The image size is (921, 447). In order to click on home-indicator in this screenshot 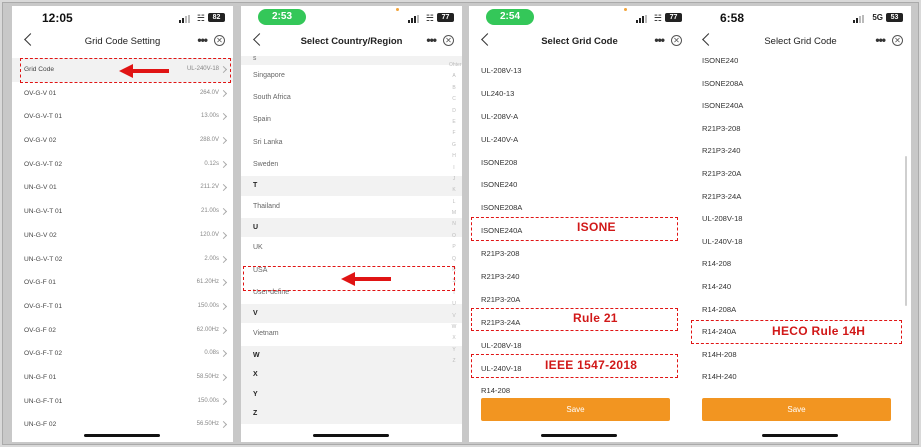, I will do `click(351, 435)`.